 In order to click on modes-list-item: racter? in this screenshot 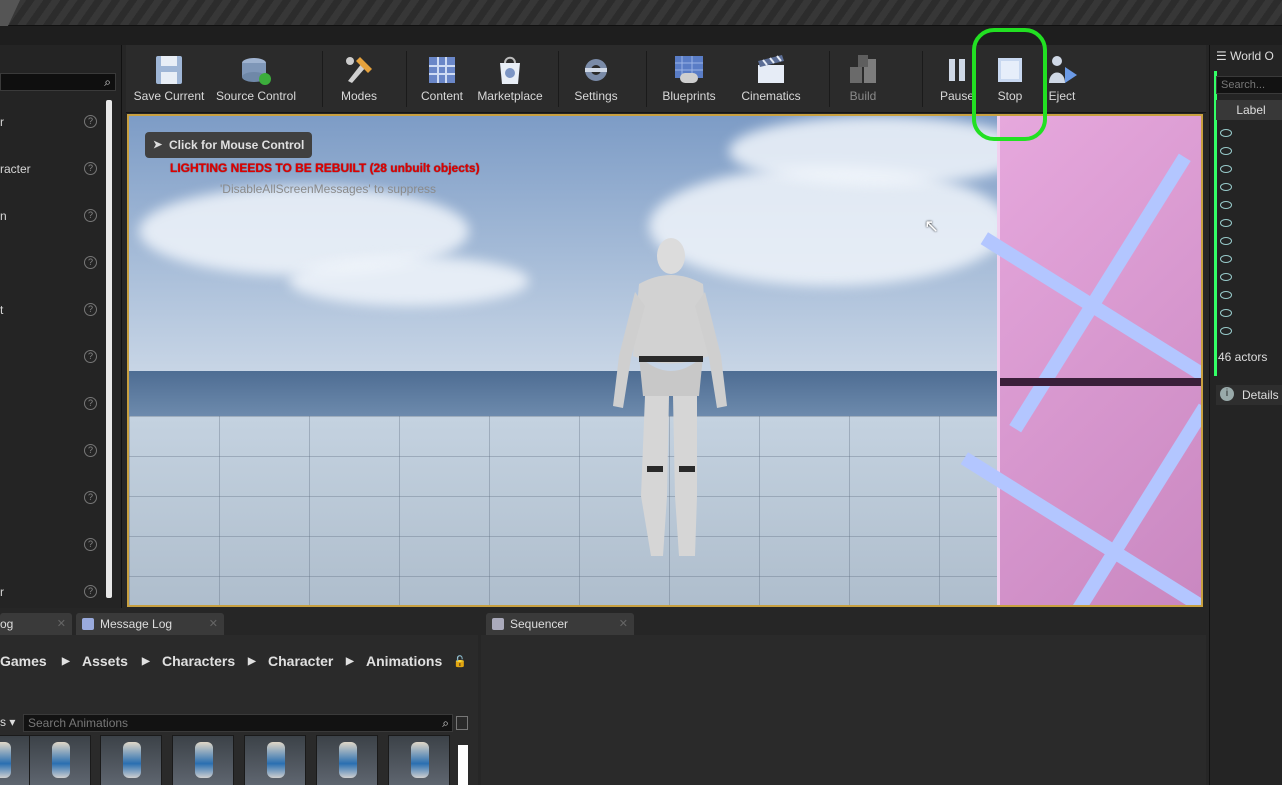, I will do `click(50, 170)`.